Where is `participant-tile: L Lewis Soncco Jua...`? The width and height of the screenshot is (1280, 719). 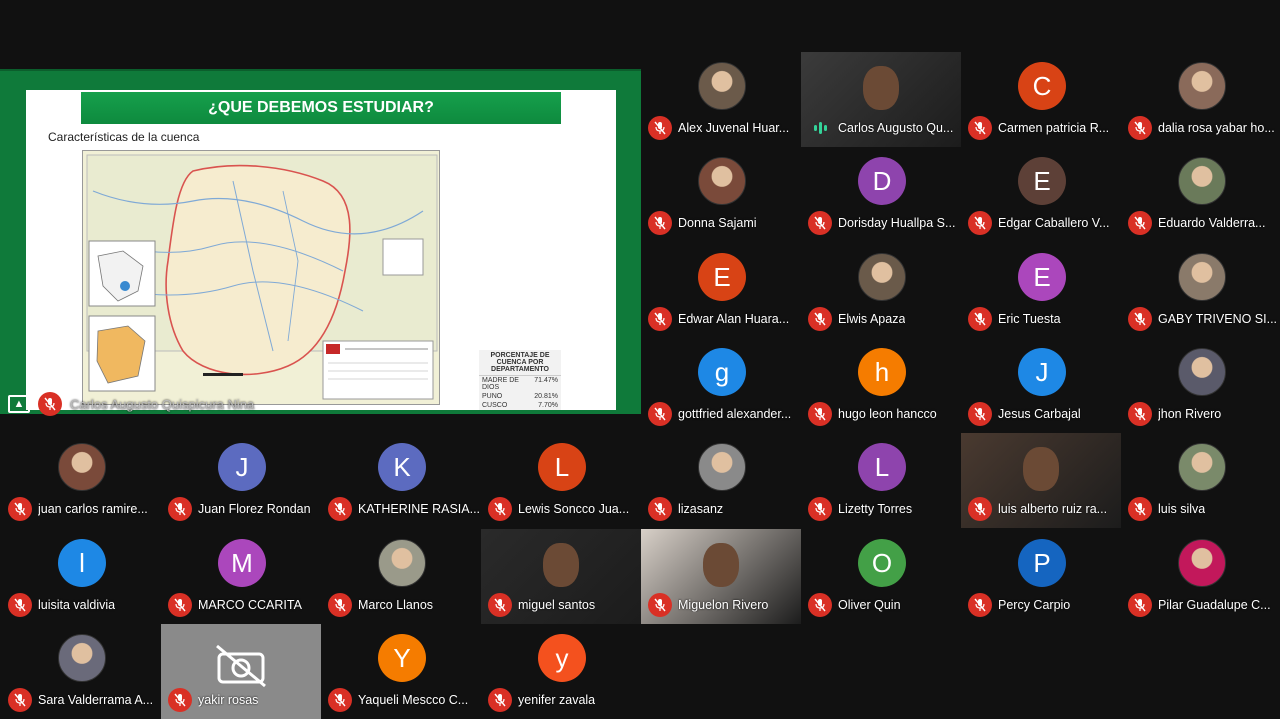 participant-tile: L Lewis Soncco Jua... is located at coordinates (561, 480).